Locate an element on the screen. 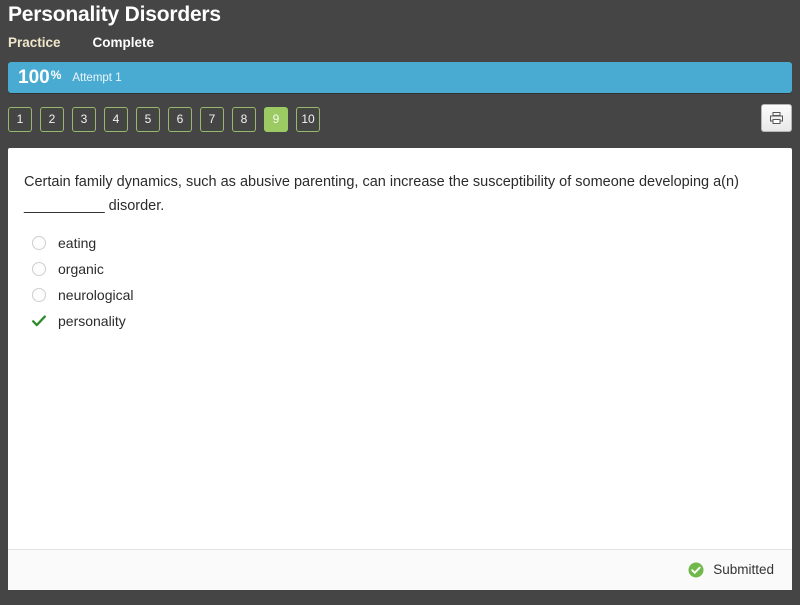 The image size is (800, 605). status-badge: Submitted is located at coordinates (731, 570).